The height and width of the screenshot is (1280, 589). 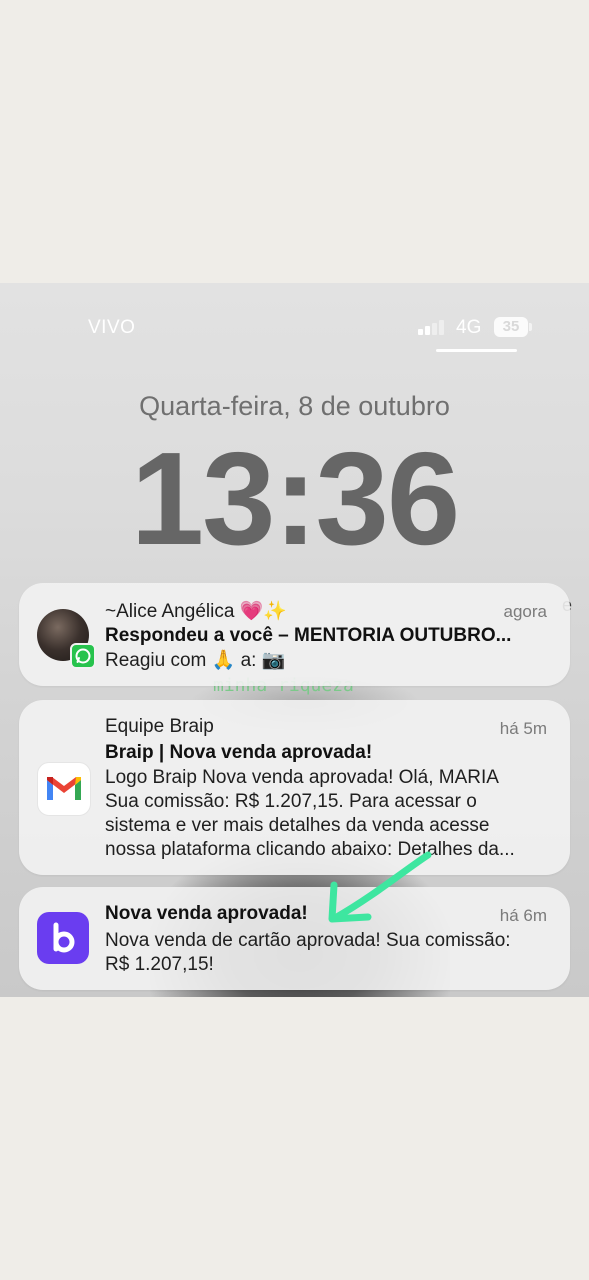 What do you see at coordinates (206, 913) in the screenshot?
I see `notification-title: Nova venda aprovada!` at bounding box center [206, 913].